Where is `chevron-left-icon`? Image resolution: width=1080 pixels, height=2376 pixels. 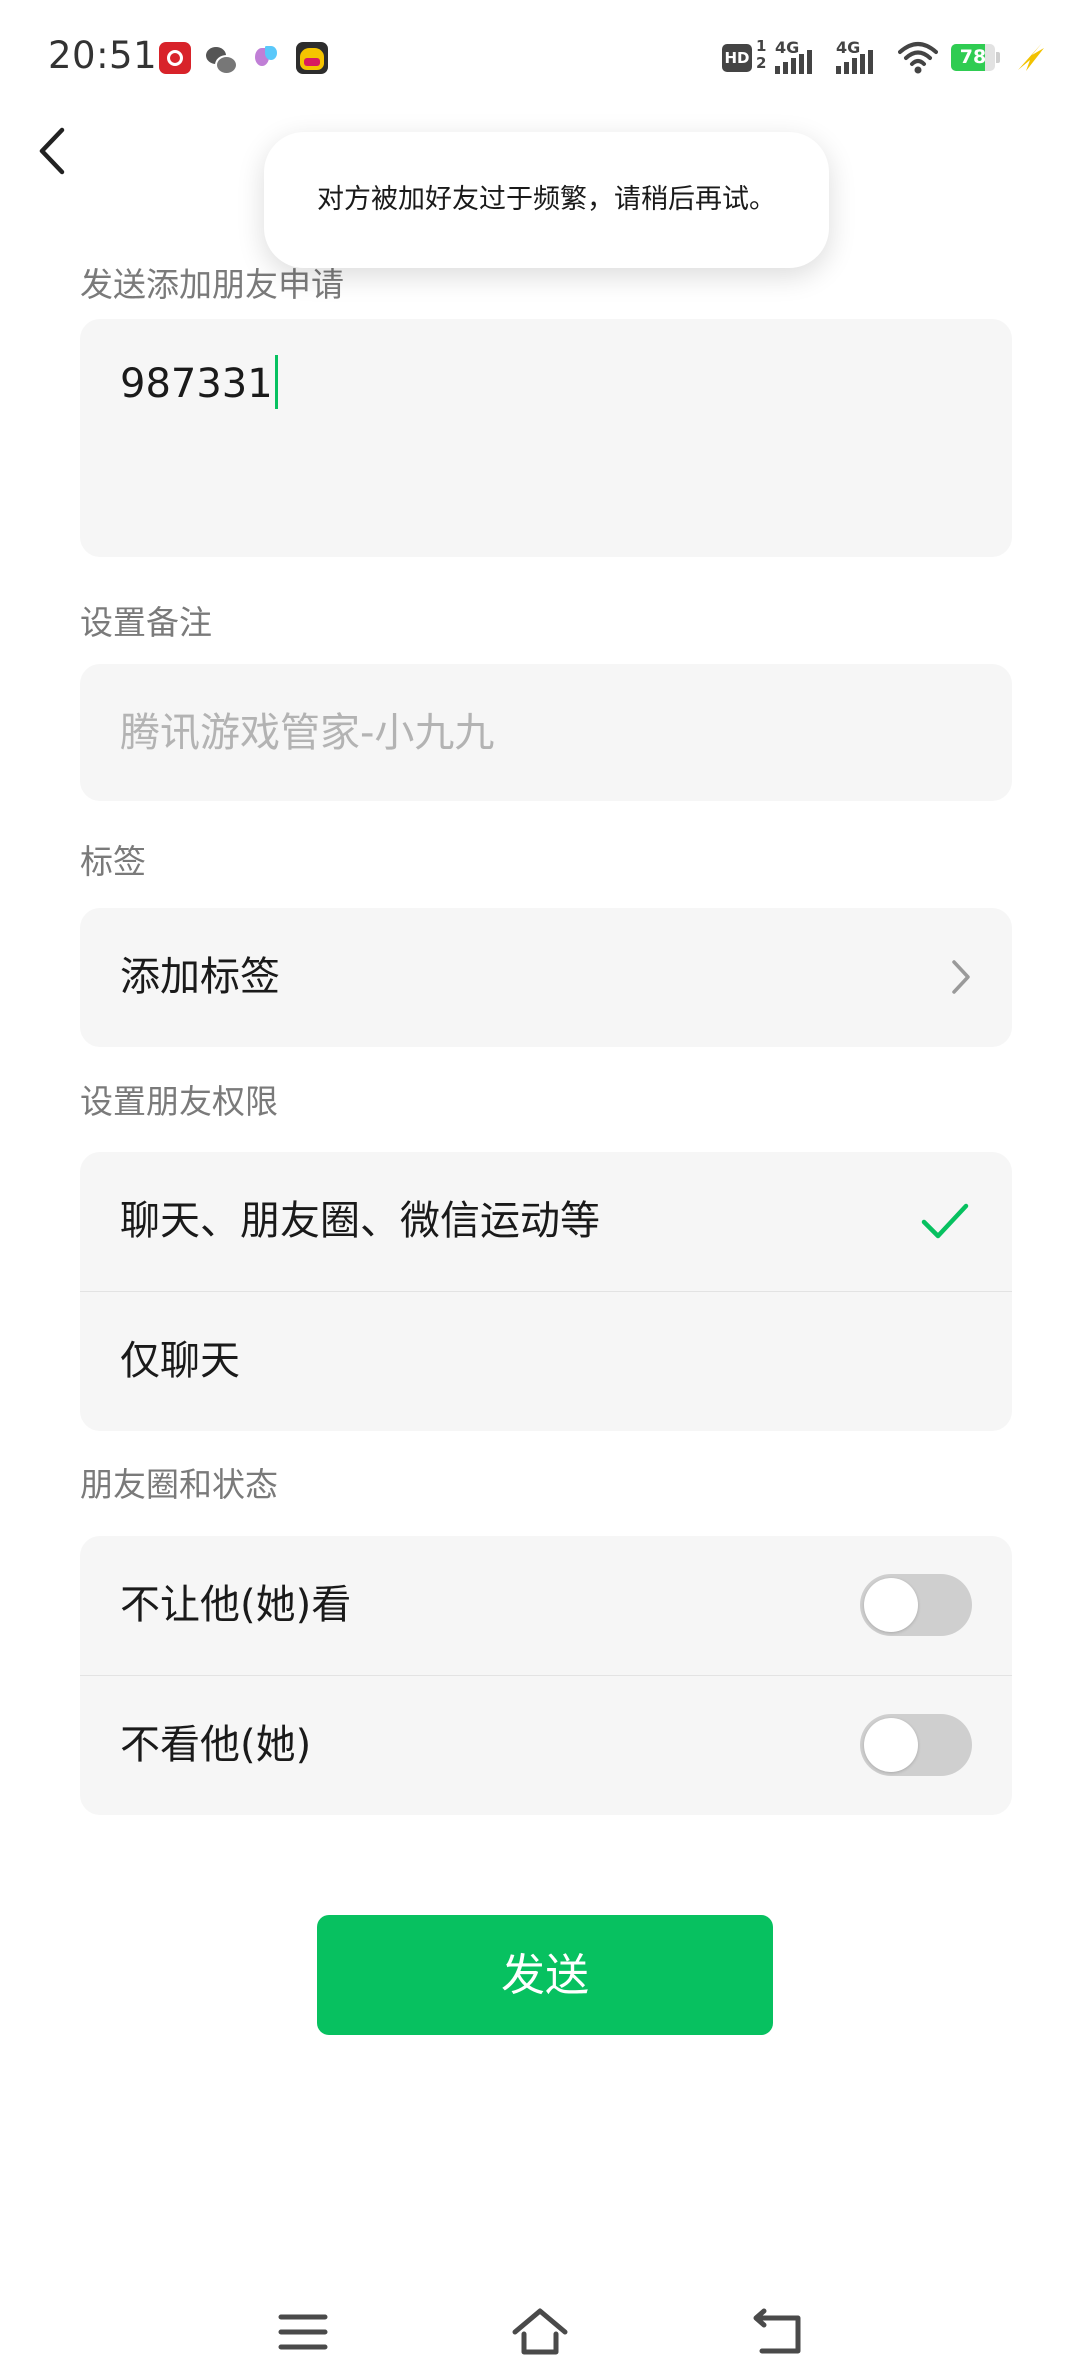 chevron-left-icon is located at coordinates (52, 151).